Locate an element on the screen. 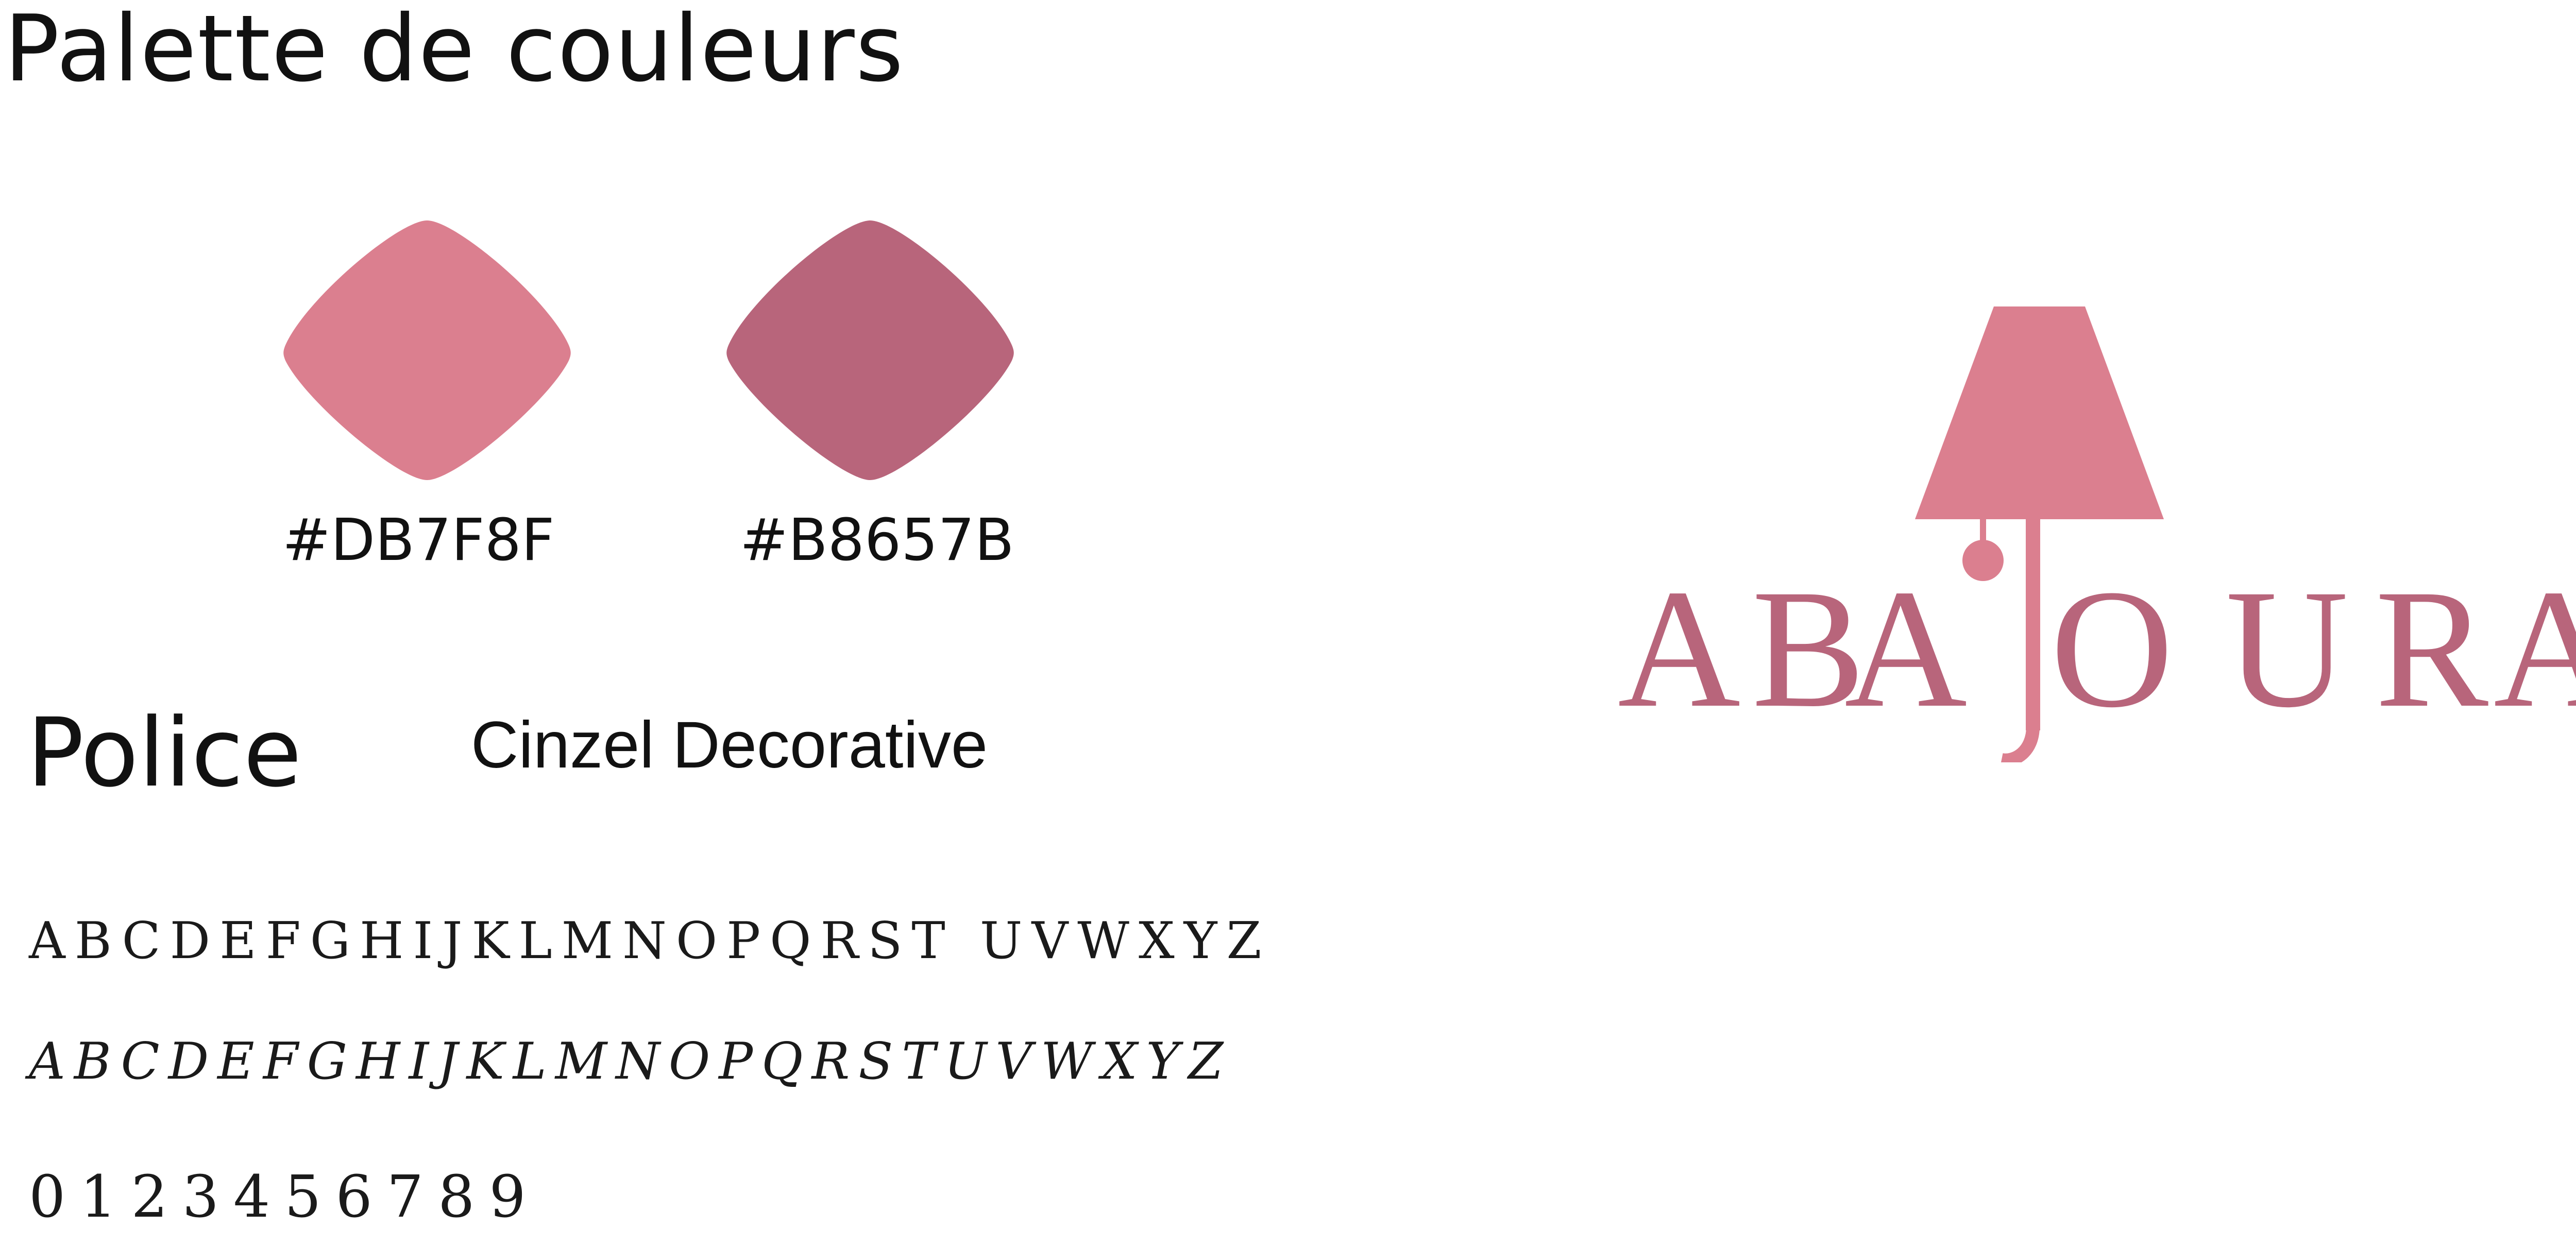 The width and height of the screenshot is (2576, 1245). font-section-title: Police is located at coordinates (164, 753).